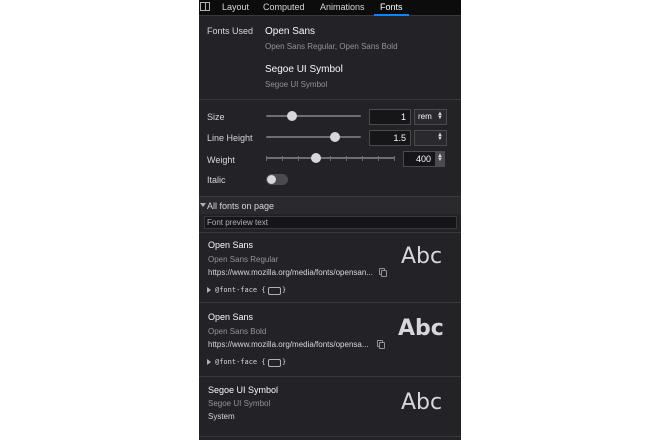 This screenshot has height=440, width=660. Describe the element at coordinates (241, 206) in the screenshot. I see `all-fonts-title: All fonts on page` at that location.